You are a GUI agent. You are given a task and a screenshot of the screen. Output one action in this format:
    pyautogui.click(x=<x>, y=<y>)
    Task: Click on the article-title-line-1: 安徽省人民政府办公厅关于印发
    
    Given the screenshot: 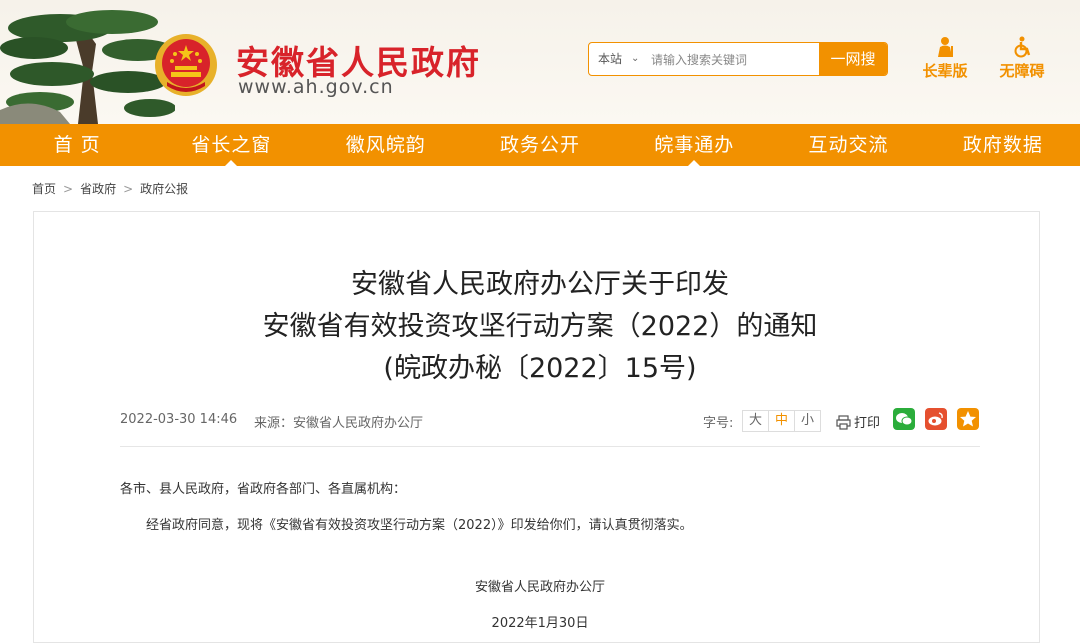 What is the action you would take?
    pyautogui.click(x=540, y=284)
    